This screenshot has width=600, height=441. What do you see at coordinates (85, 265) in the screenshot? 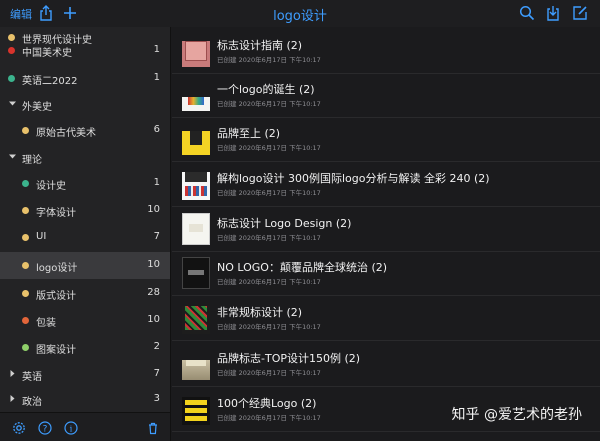
I see `sidebar-item: logo设计 10` at bounding box center [85, 265].